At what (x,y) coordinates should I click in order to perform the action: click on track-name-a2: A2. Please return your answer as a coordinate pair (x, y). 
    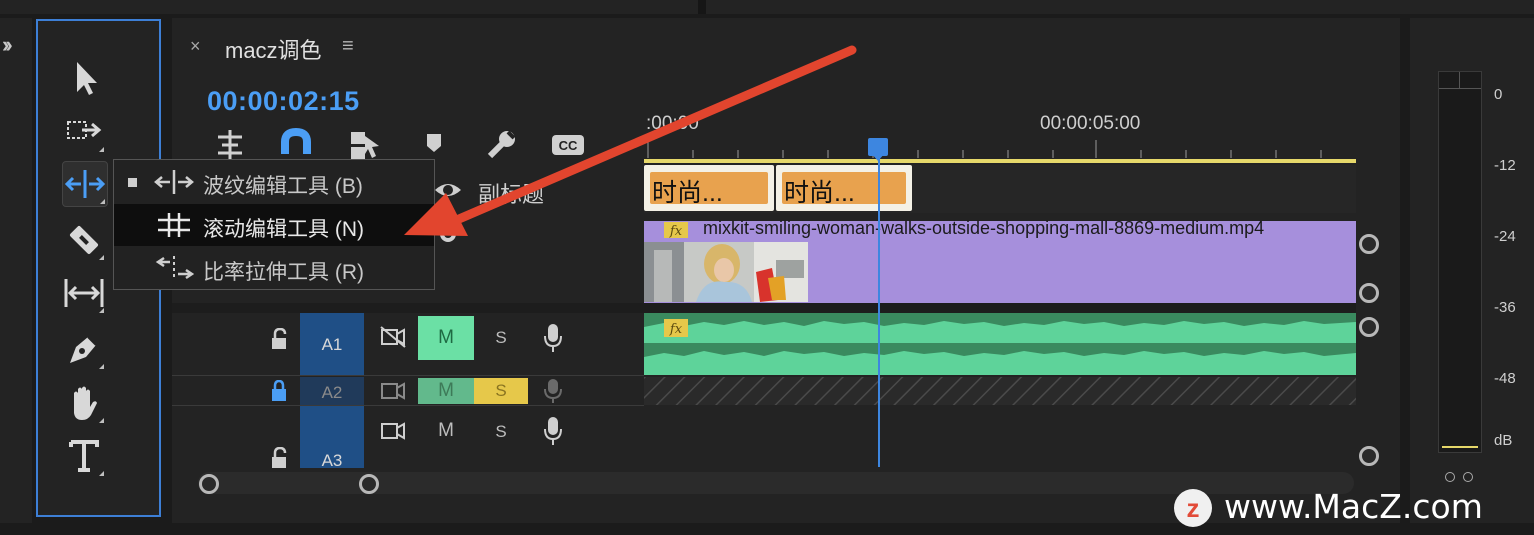
    Looking at the image, I should click on (332, 392).